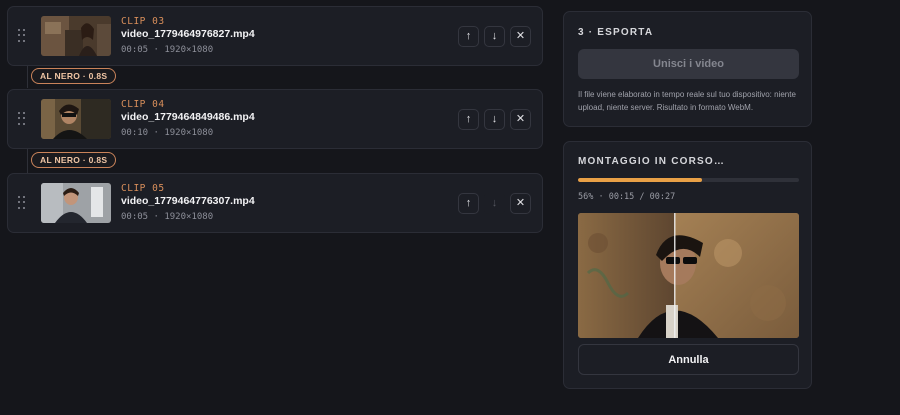 The image size is (900, 415). What do you see at coordinates (627, 197) in the screenshot?
I see `progress-text: 56% · 00:15 / 00:27` at bounding box center [627, 197].